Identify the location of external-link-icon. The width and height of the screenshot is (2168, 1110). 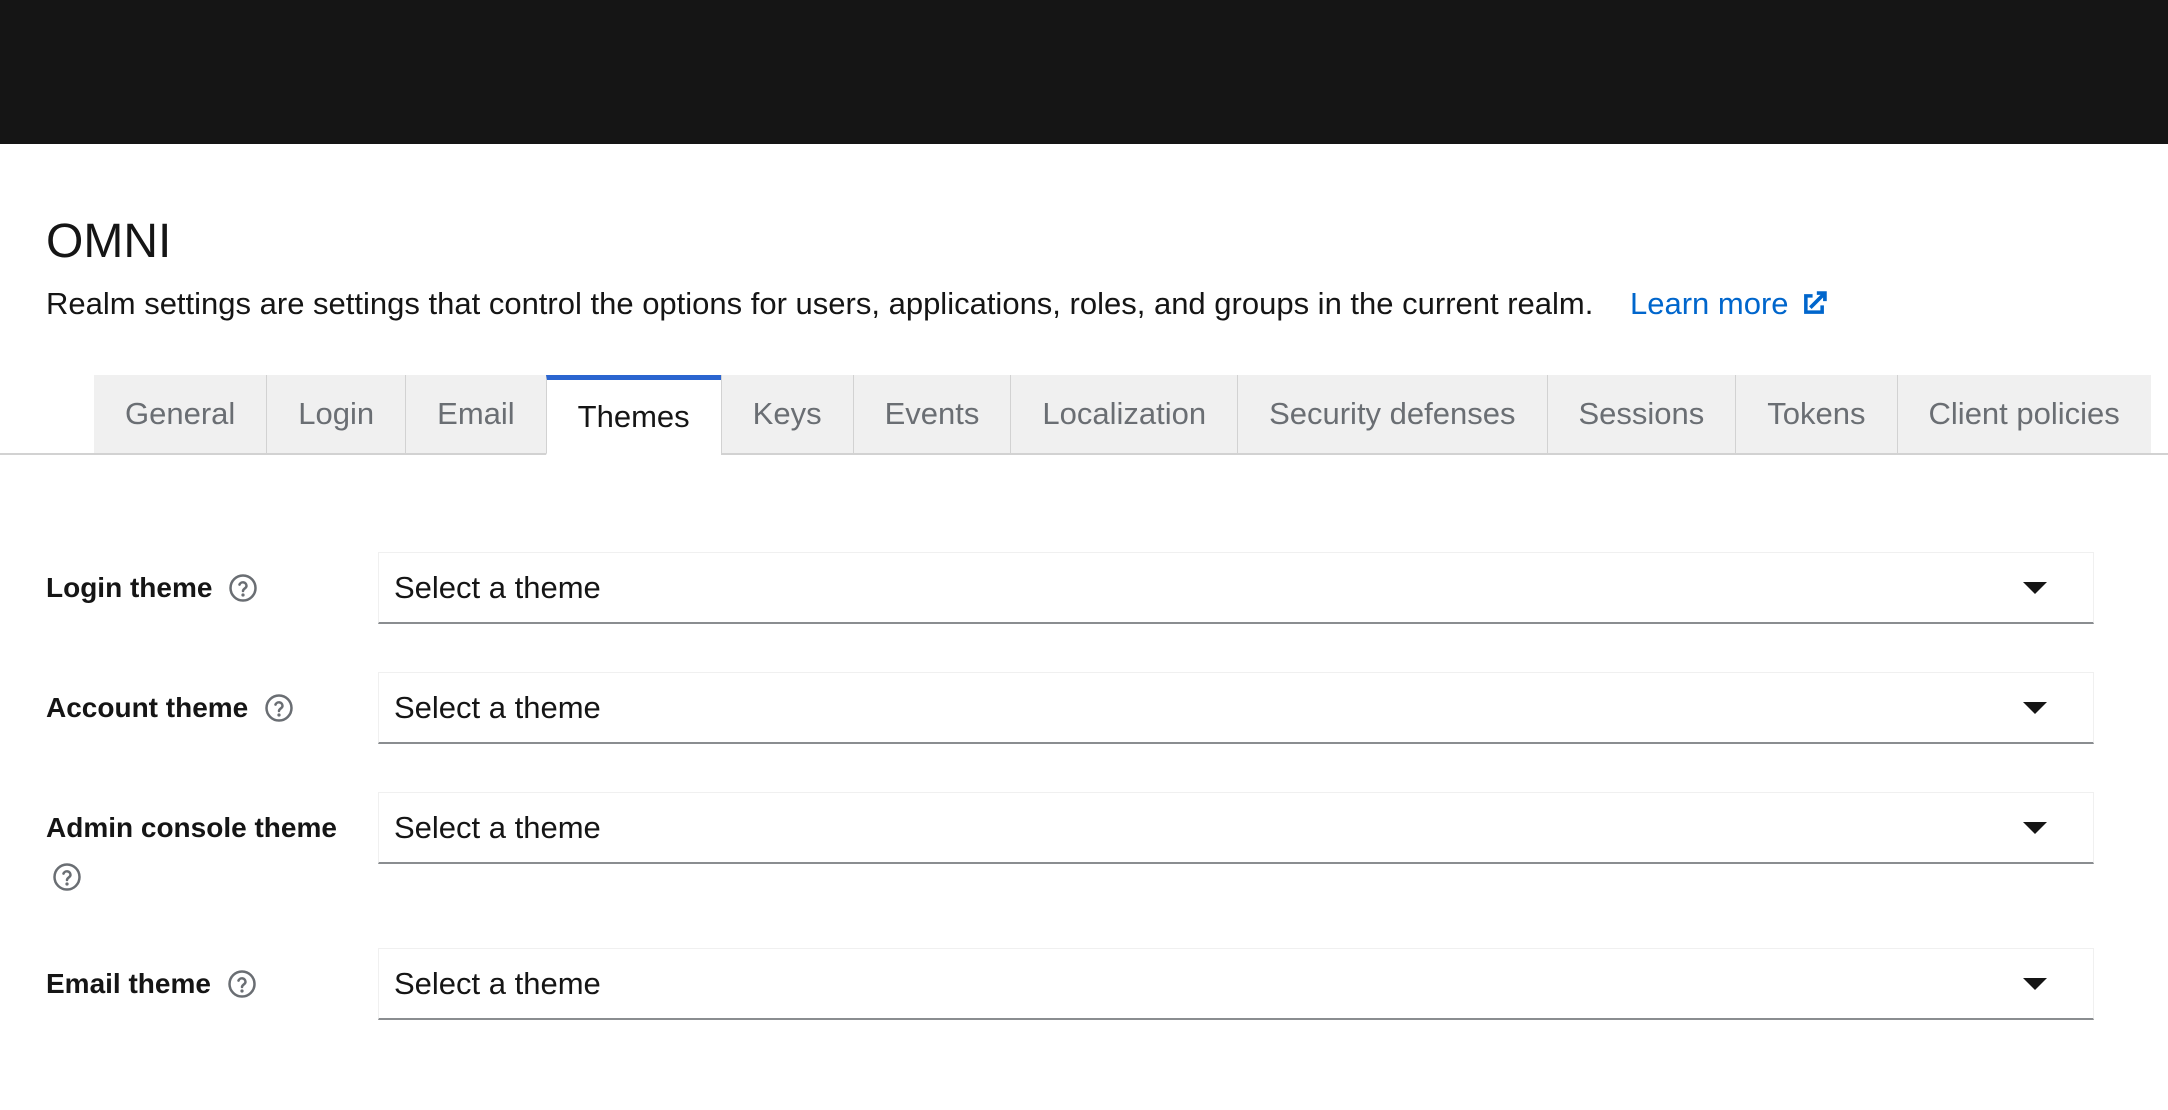
(1815, 302).